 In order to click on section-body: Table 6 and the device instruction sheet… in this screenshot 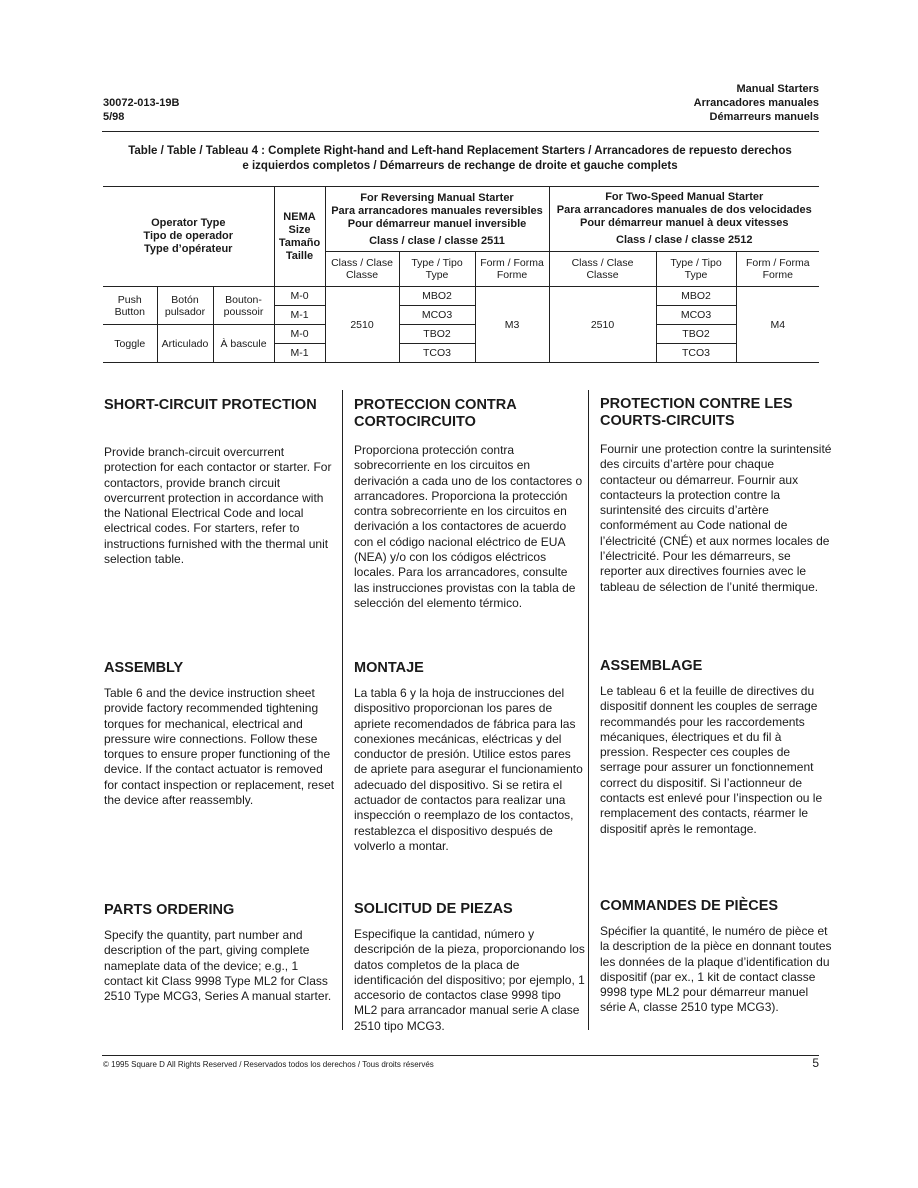, I will do `click(219, 747)`.